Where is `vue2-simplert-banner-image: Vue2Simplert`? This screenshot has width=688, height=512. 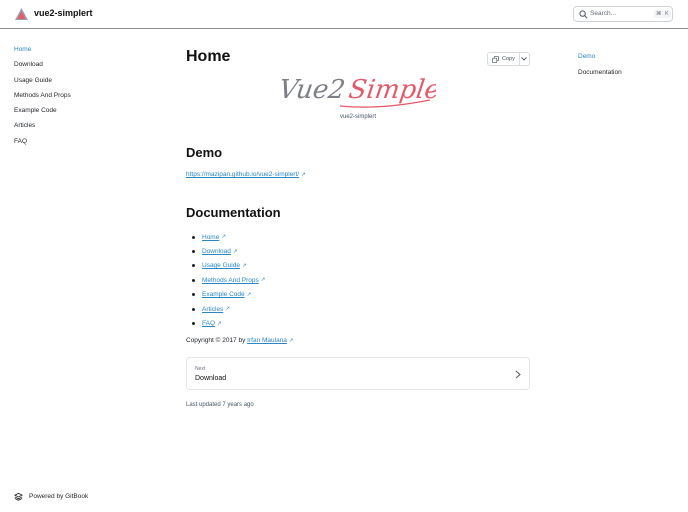 vue2-simplert-banner-image: Vue2Simplert is located at coordinates (358, 91).